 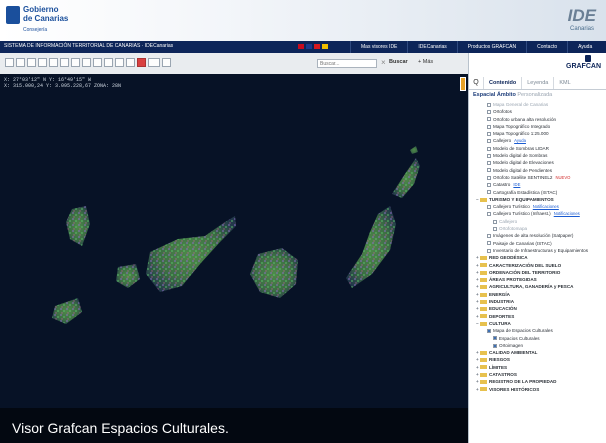 I want to click on more-button: + Más, so click(x=425, y=62).